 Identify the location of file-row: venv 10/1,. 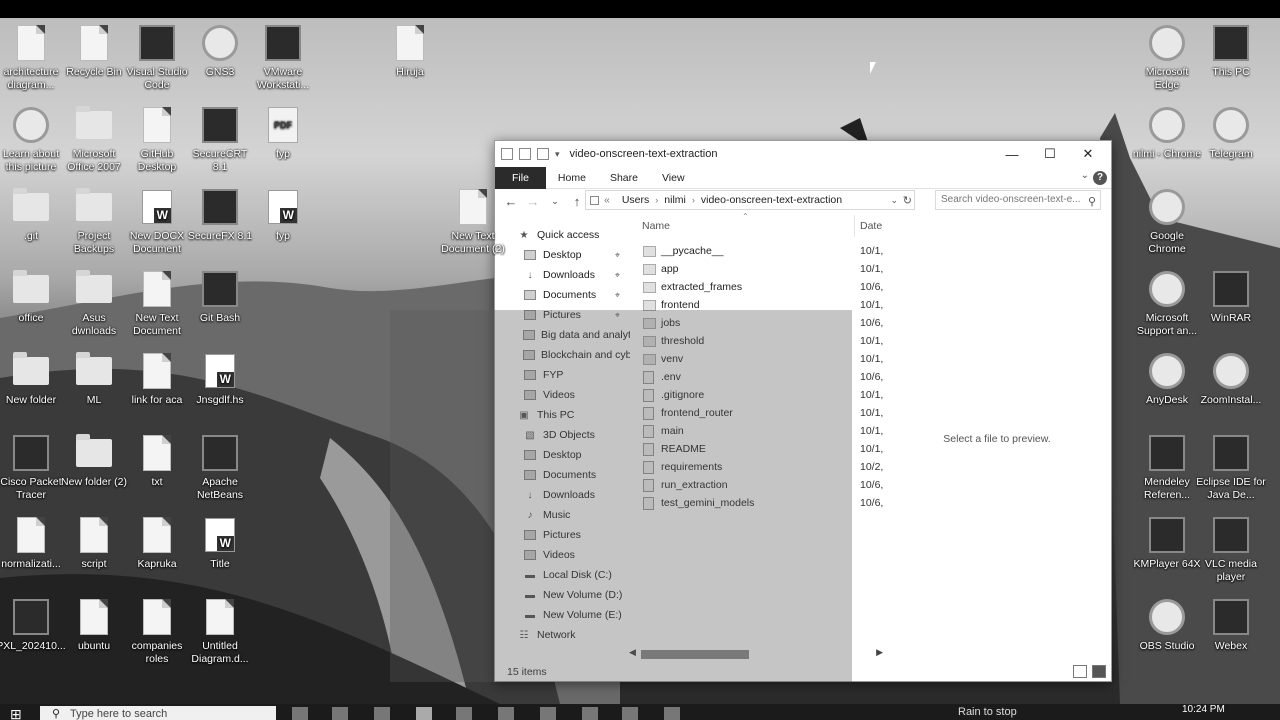
(760, 359).